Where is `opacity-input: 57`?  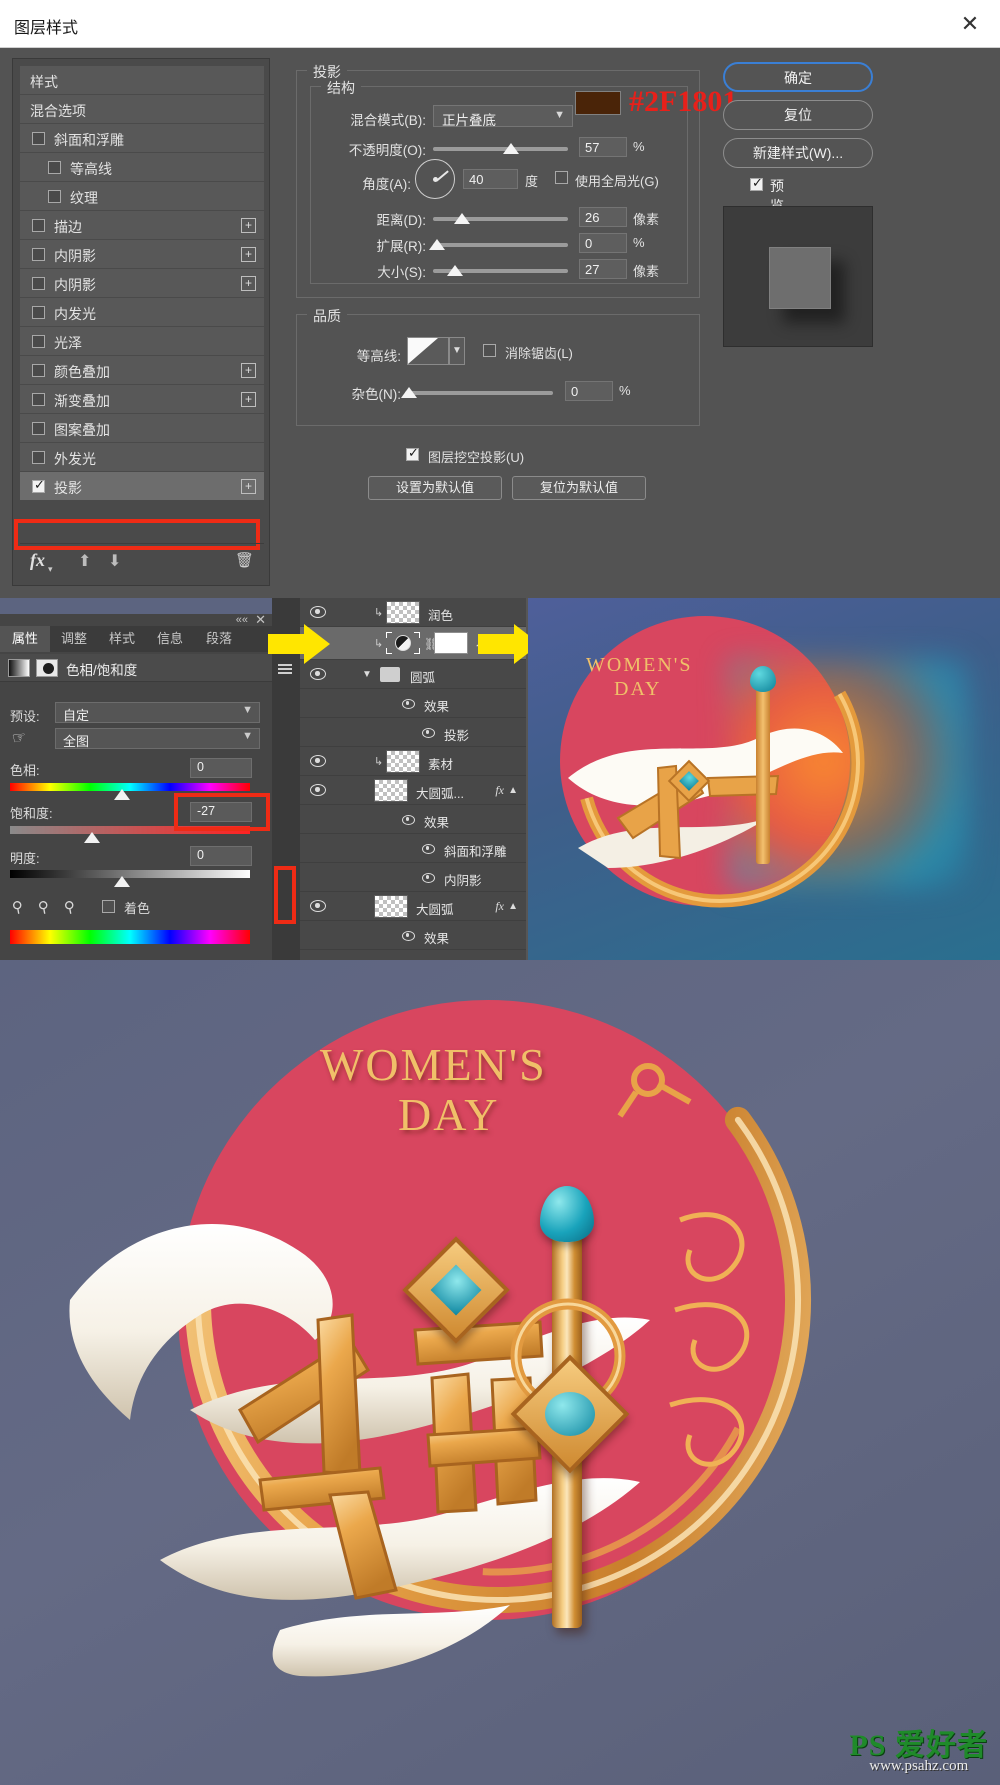 opacity-input: 57 is located at coordinates (603, 147).